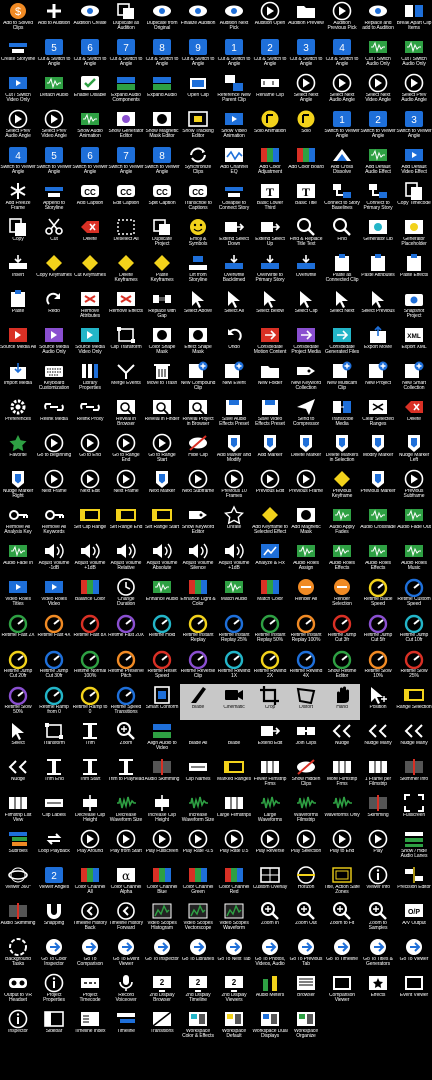  What do you see at coordinates (54, 630) in the screenshot?
I see `command-retime-fast-4x: Retime Fast 4X` at bounding box center [54, 630].